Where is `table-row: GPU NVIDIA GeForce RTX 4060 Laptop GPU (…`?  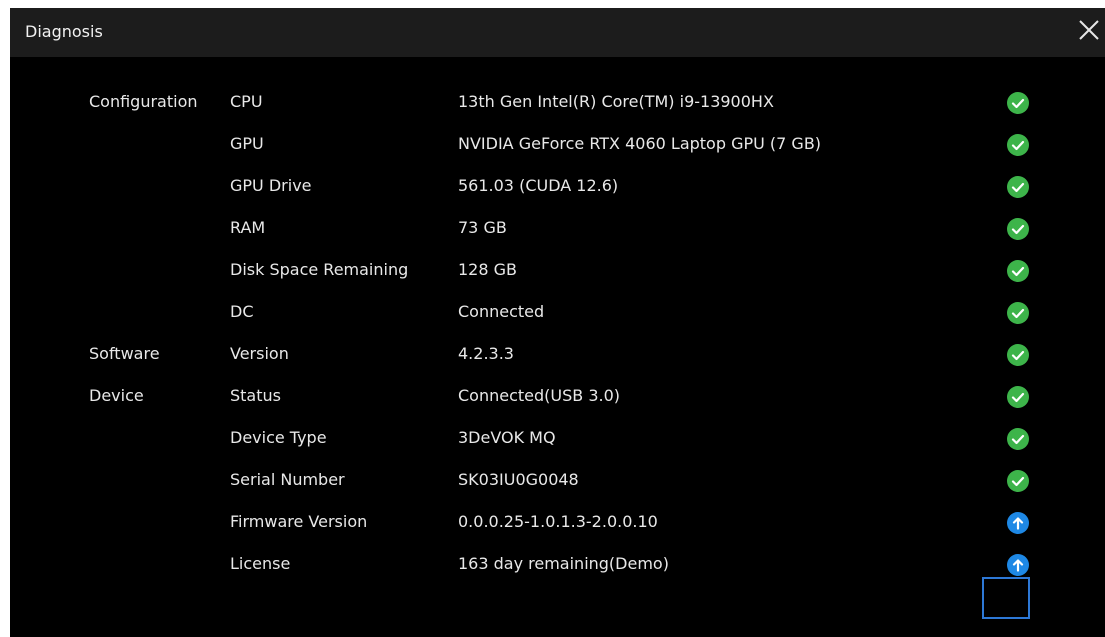 table-row: GPU NVIDIA GeForce RTX 4060 Laptop GPU (… is located at coordinates (557, 144).